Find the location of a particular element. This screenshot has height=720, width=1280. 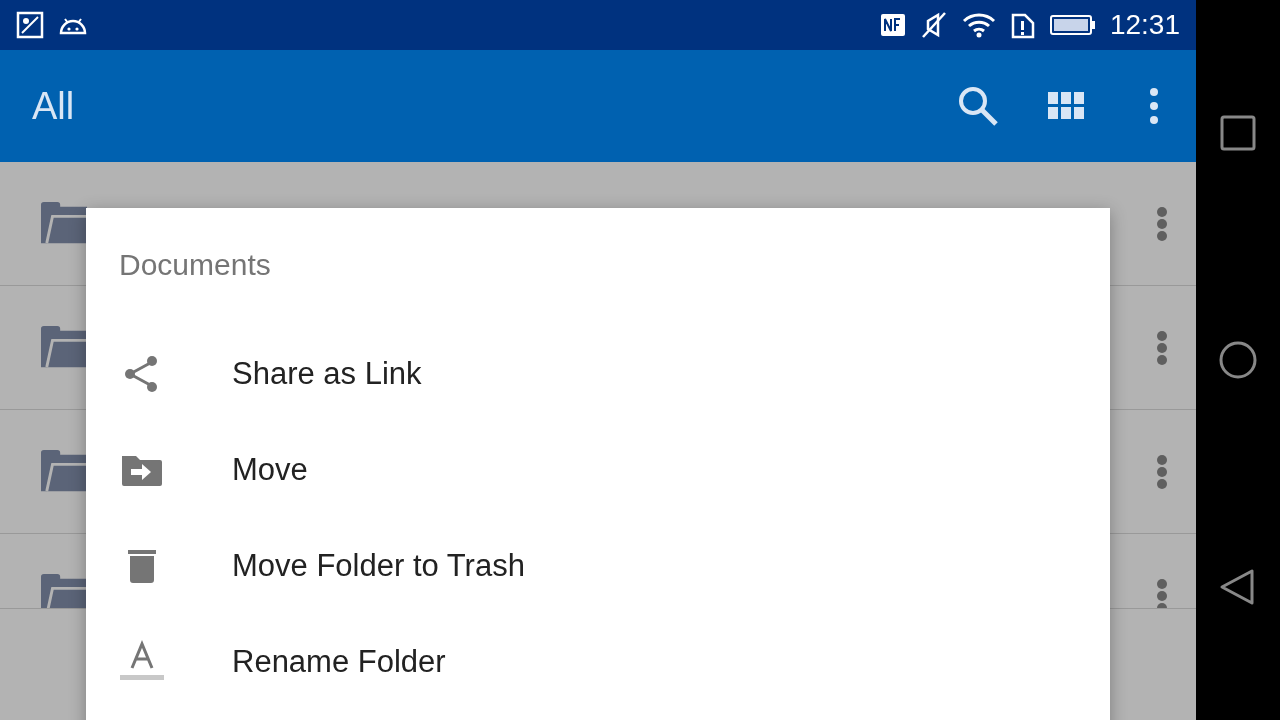

dialog-title: Documents is located at coordinates (195, 265).